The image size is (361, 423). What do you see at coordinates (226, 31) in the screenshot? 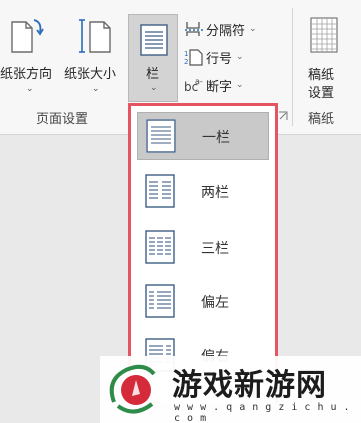
I see `breaks-label: 分隔符` at bounding box center [226, 31].